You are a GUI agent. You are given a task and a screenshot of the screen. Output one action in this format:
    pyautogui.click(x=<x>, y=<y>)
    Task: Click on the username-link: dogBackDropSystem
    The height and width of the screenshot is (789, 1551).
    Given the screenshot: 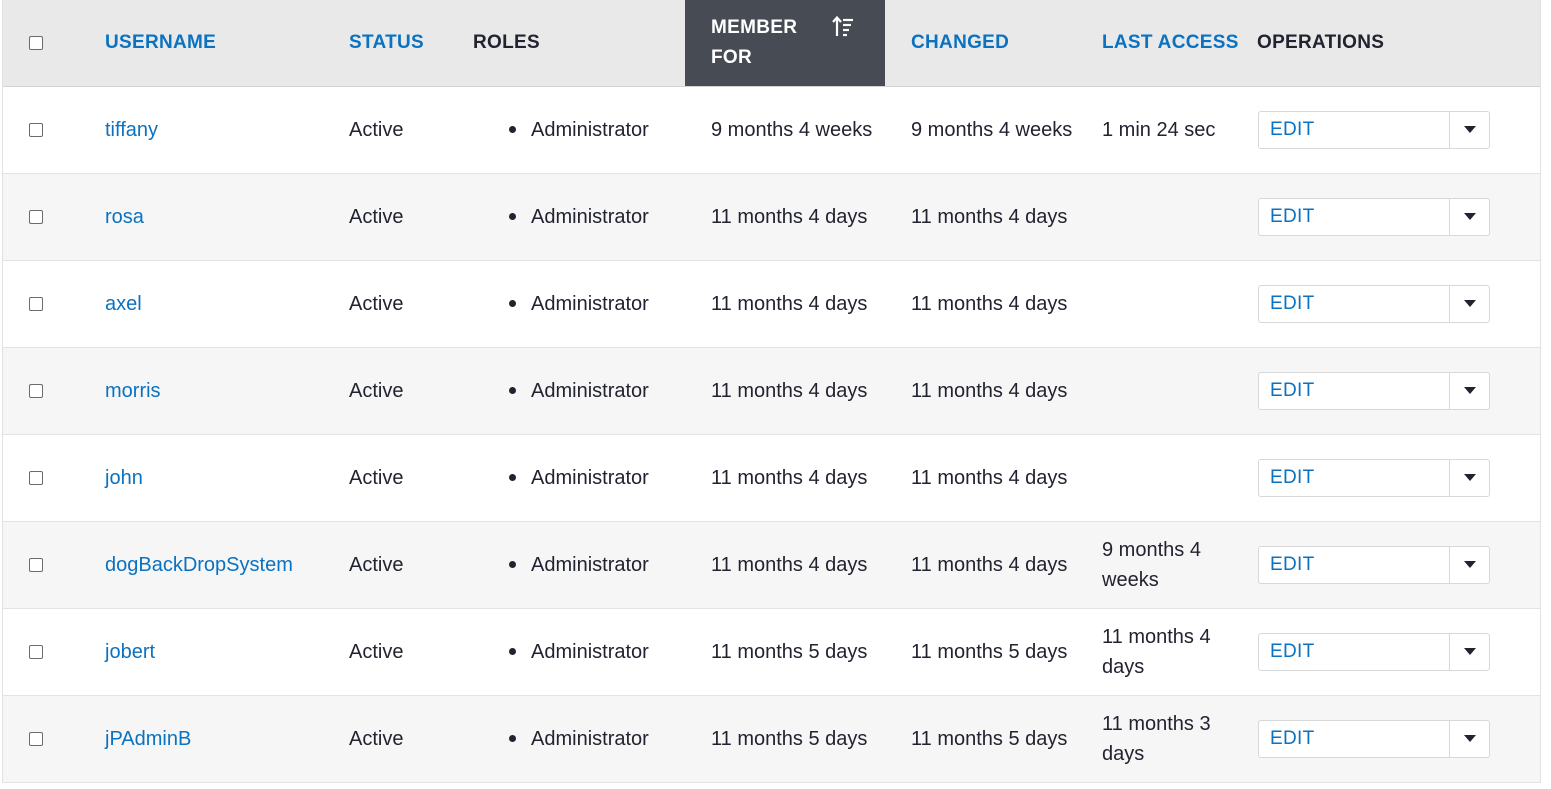 What is the action you would take?
    pyautogui.click(x=199, y=565)
    